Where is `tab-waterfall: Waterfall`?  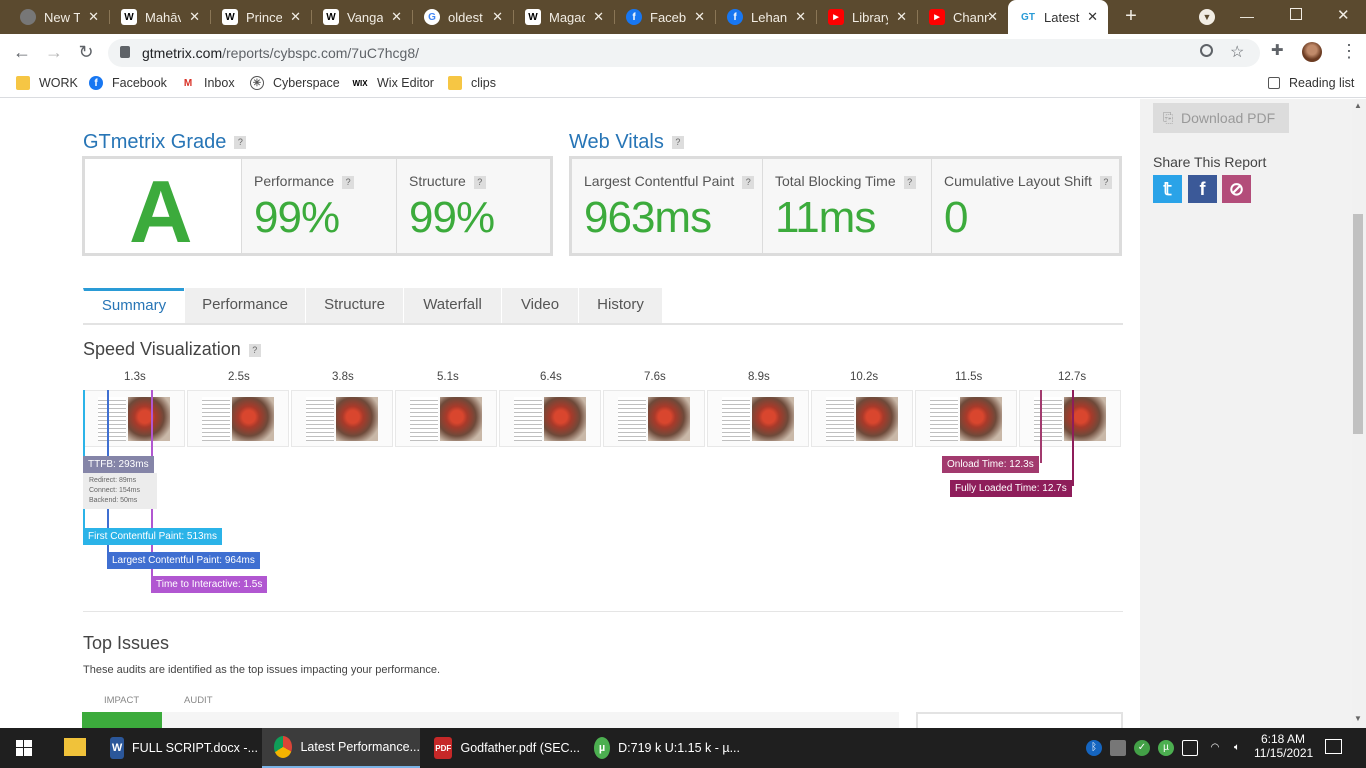 tab-waterfall: Waterfall is located at coordinates (452, 305).